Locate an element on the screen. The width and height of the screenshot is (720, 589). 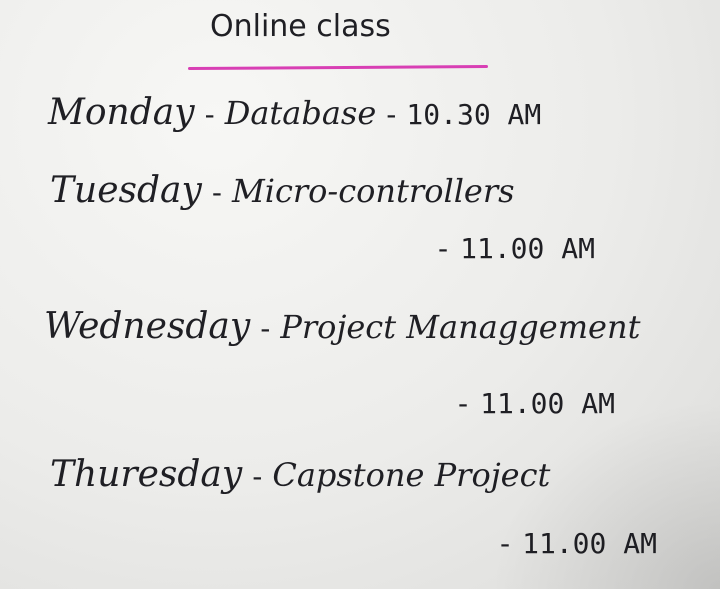
title-underline is located at coordinates (338, 67).